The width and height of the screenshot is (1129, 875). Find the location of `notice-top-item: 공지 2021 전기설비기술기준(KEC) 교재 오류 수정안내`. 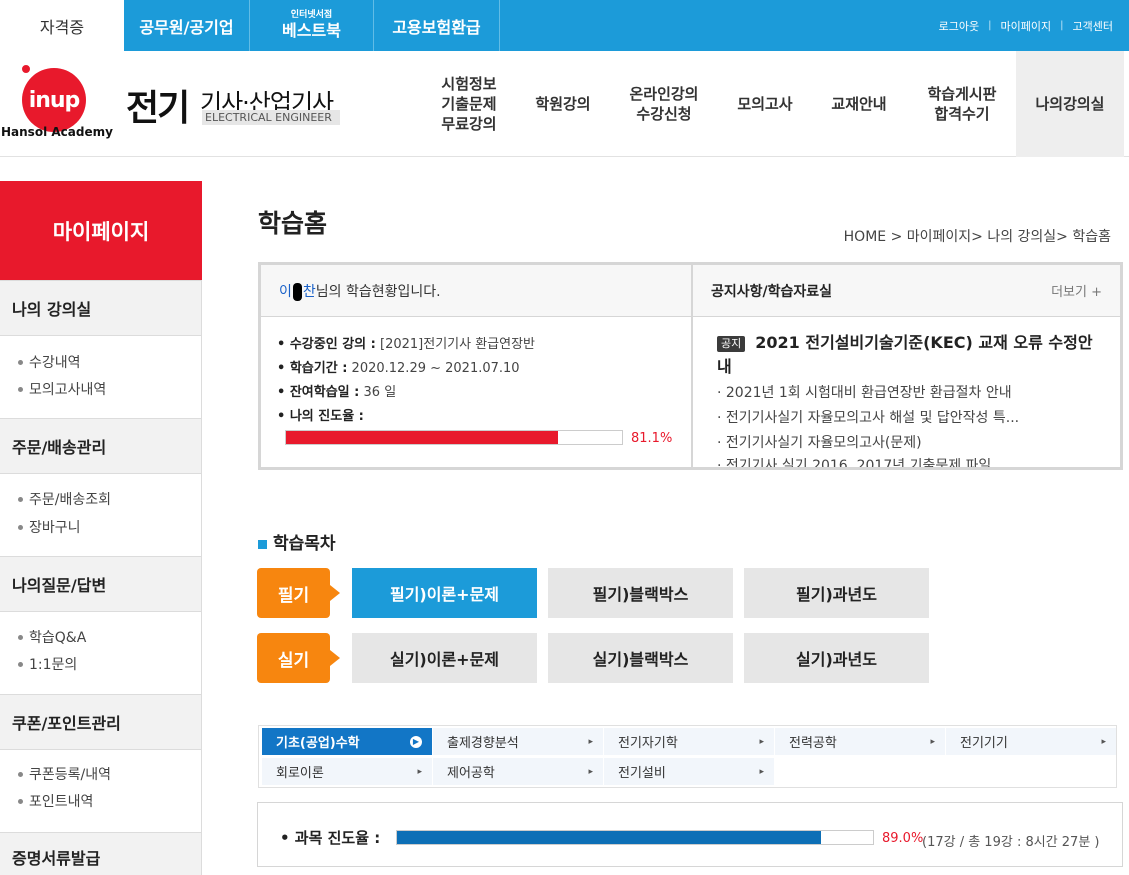

notice-top-item: 공지 2021 전기설비기술기준(KEC) 교재 오류 수정안내 is located at coordinates (912, 355).